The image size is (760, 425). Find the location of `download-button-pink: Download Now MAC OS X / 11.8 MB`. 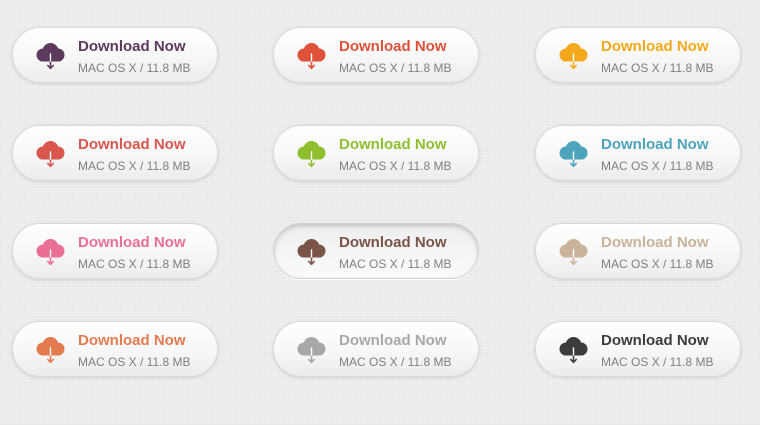

download-button-pink: Download Now MAC OS X / 11.8 MB is located at coordinates (115, 251).